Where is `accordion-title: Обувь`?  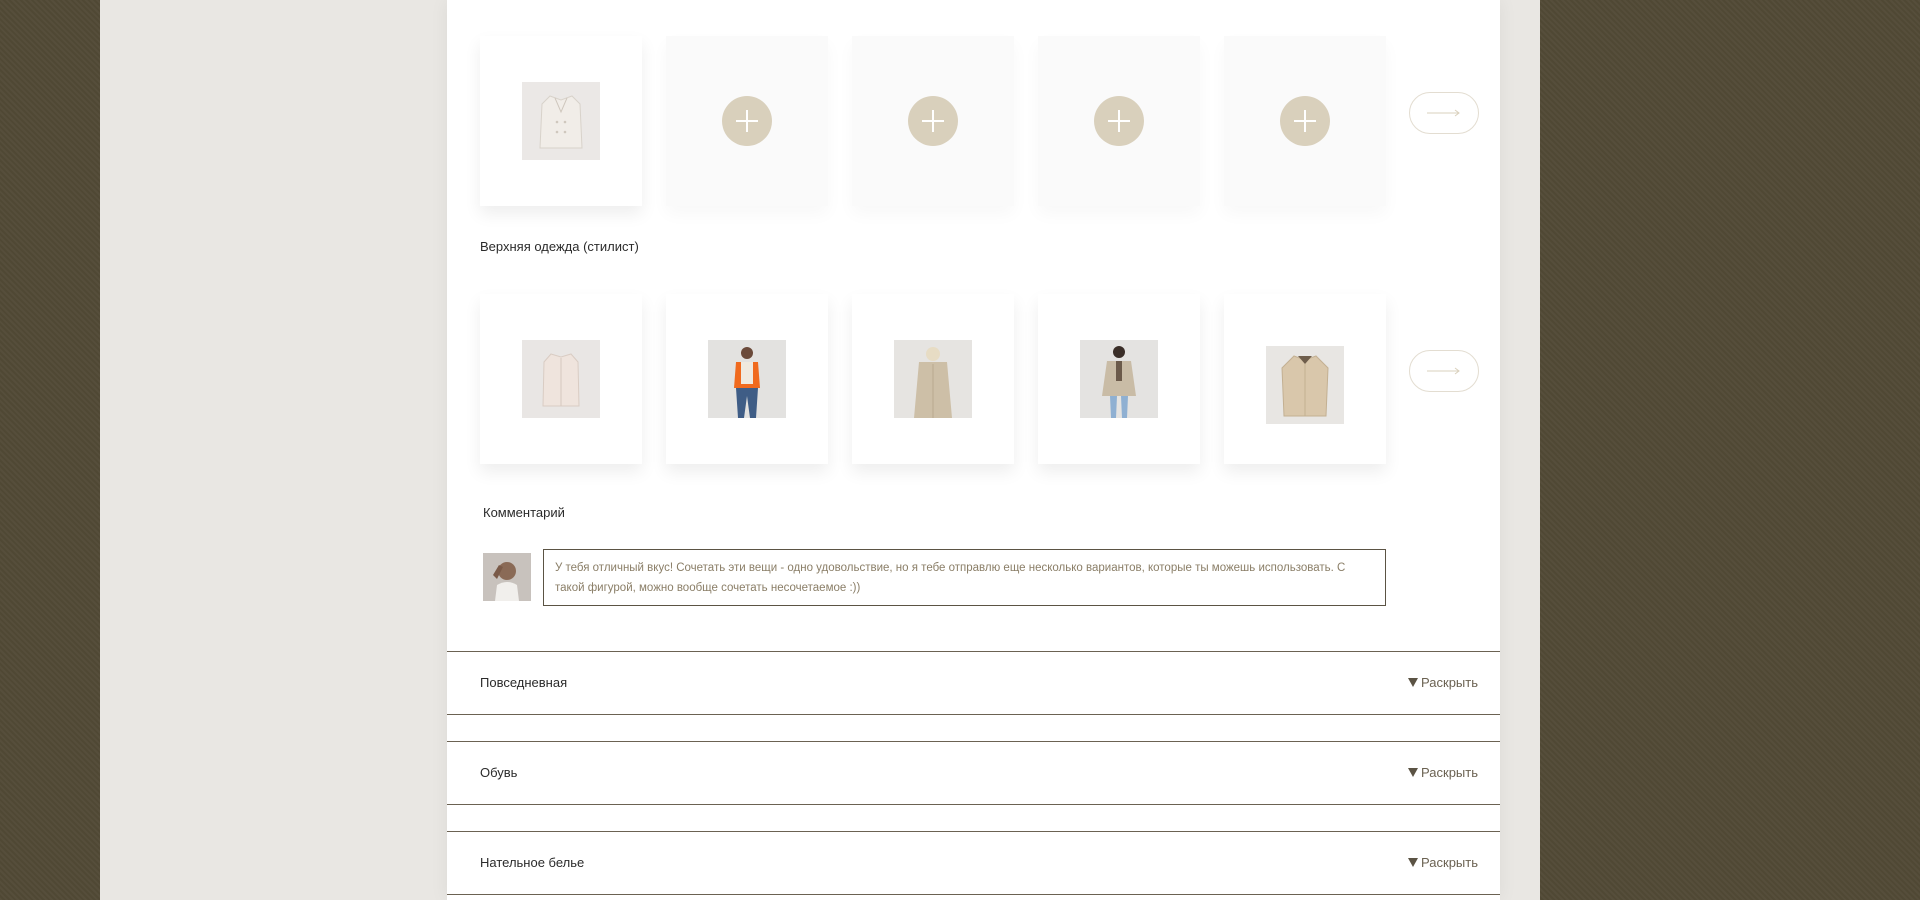
accordion-title: Обувь is located at coordinates (499, 772).